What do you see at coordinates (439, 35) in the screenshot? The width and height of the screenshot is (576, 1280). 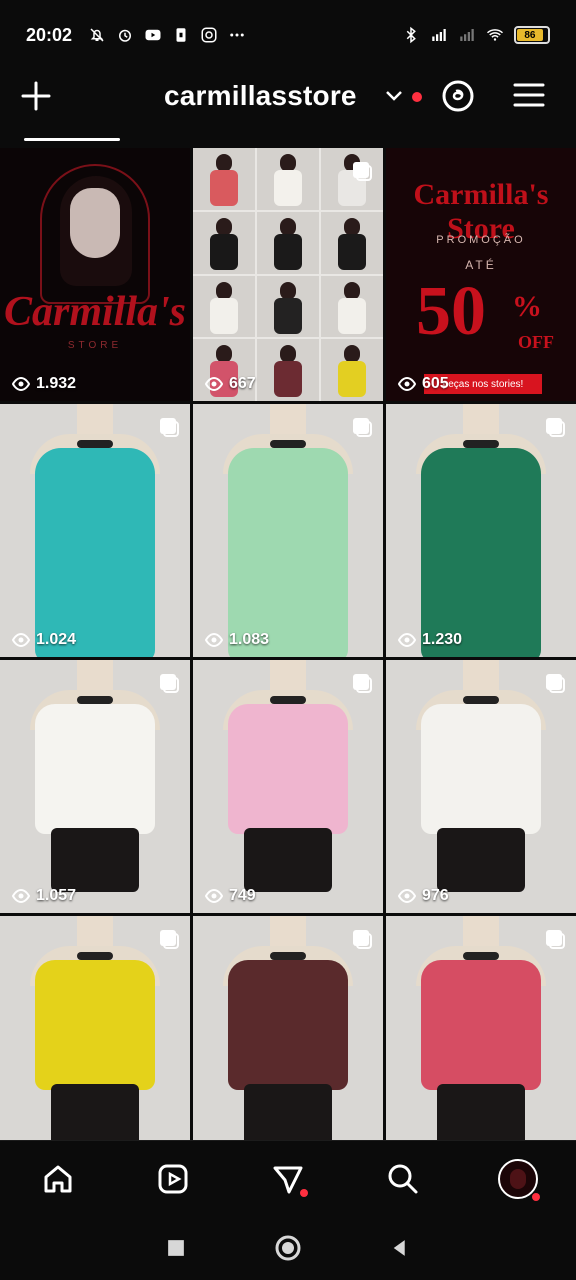 I see `signal-icon` at bounding box center [439, 35].